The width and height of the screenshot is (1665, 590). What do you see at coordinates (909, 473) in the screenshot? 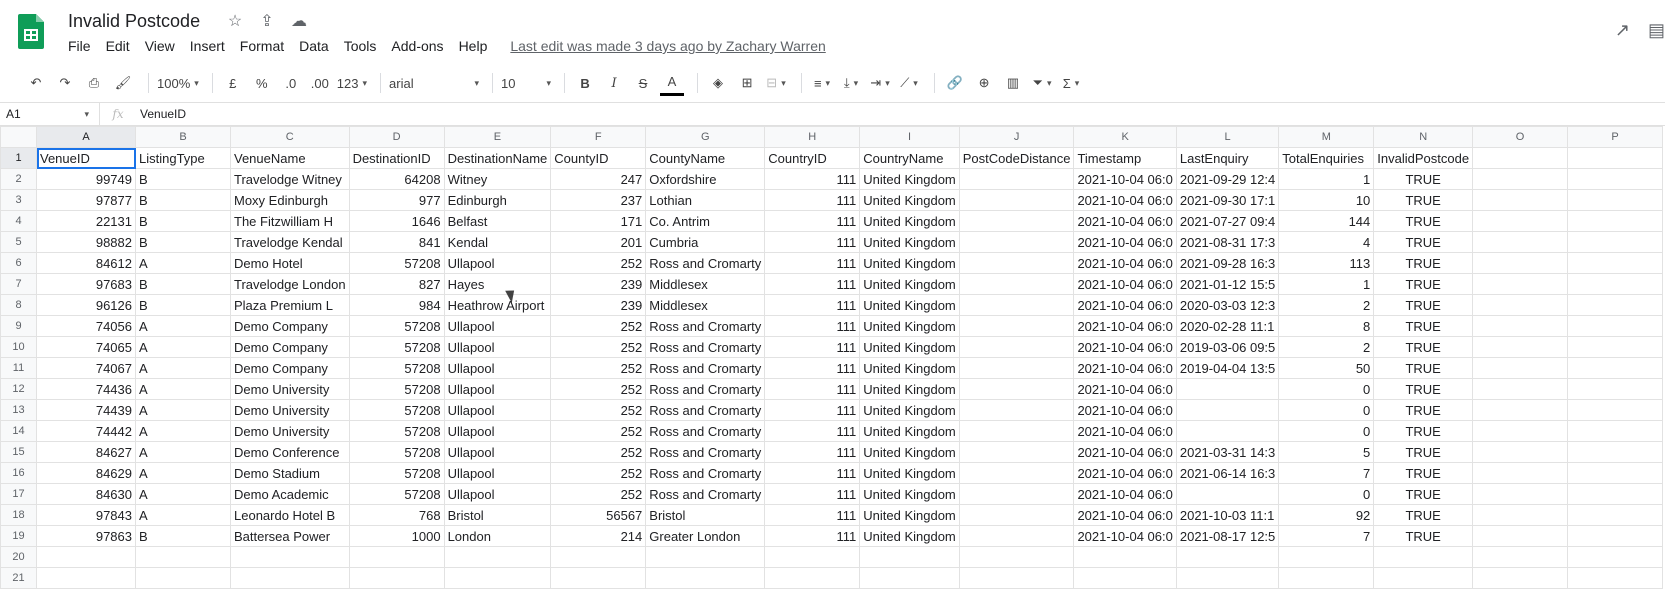
I see `cell: United Kingdom` at bounding box center [909, 473].